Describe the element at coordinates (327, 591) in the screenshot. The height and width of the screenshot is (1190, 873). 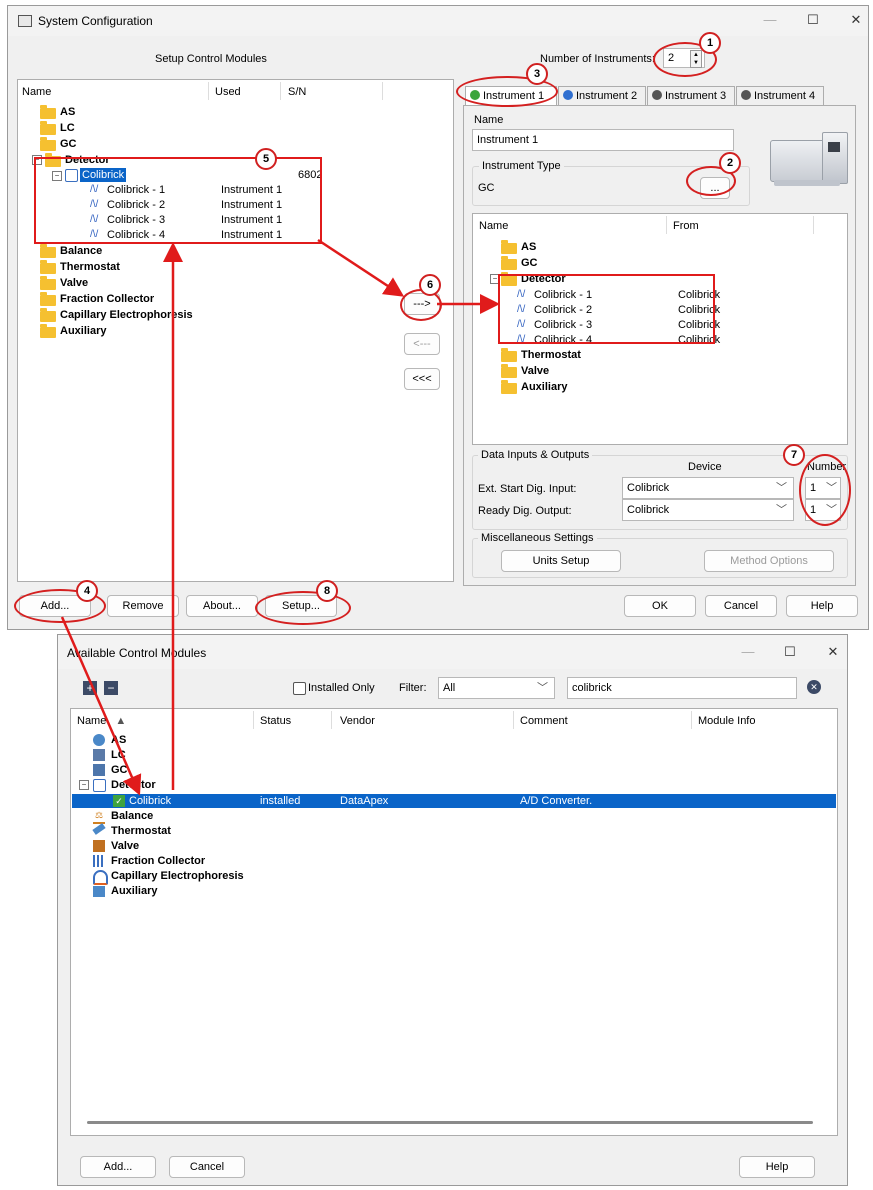
I see `callout-8: 8` at that location.